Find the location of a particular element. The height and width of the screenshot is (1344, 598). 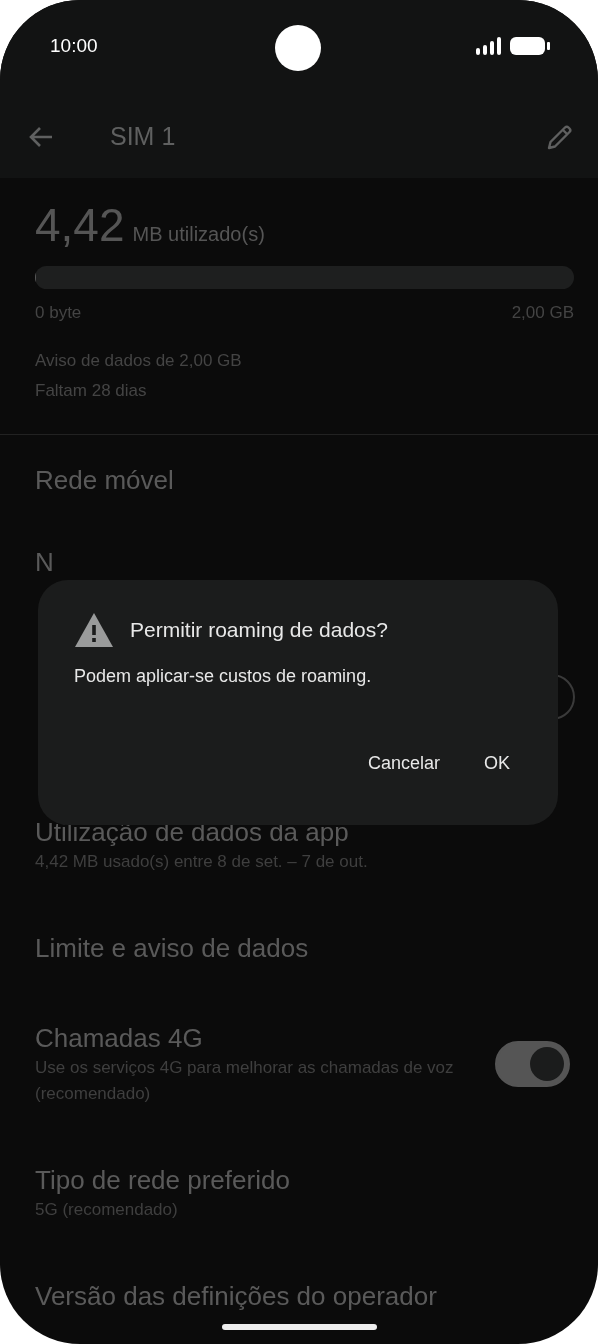

dialog-title: Permitir roaming de dados? is located at coordinates (259, 630).